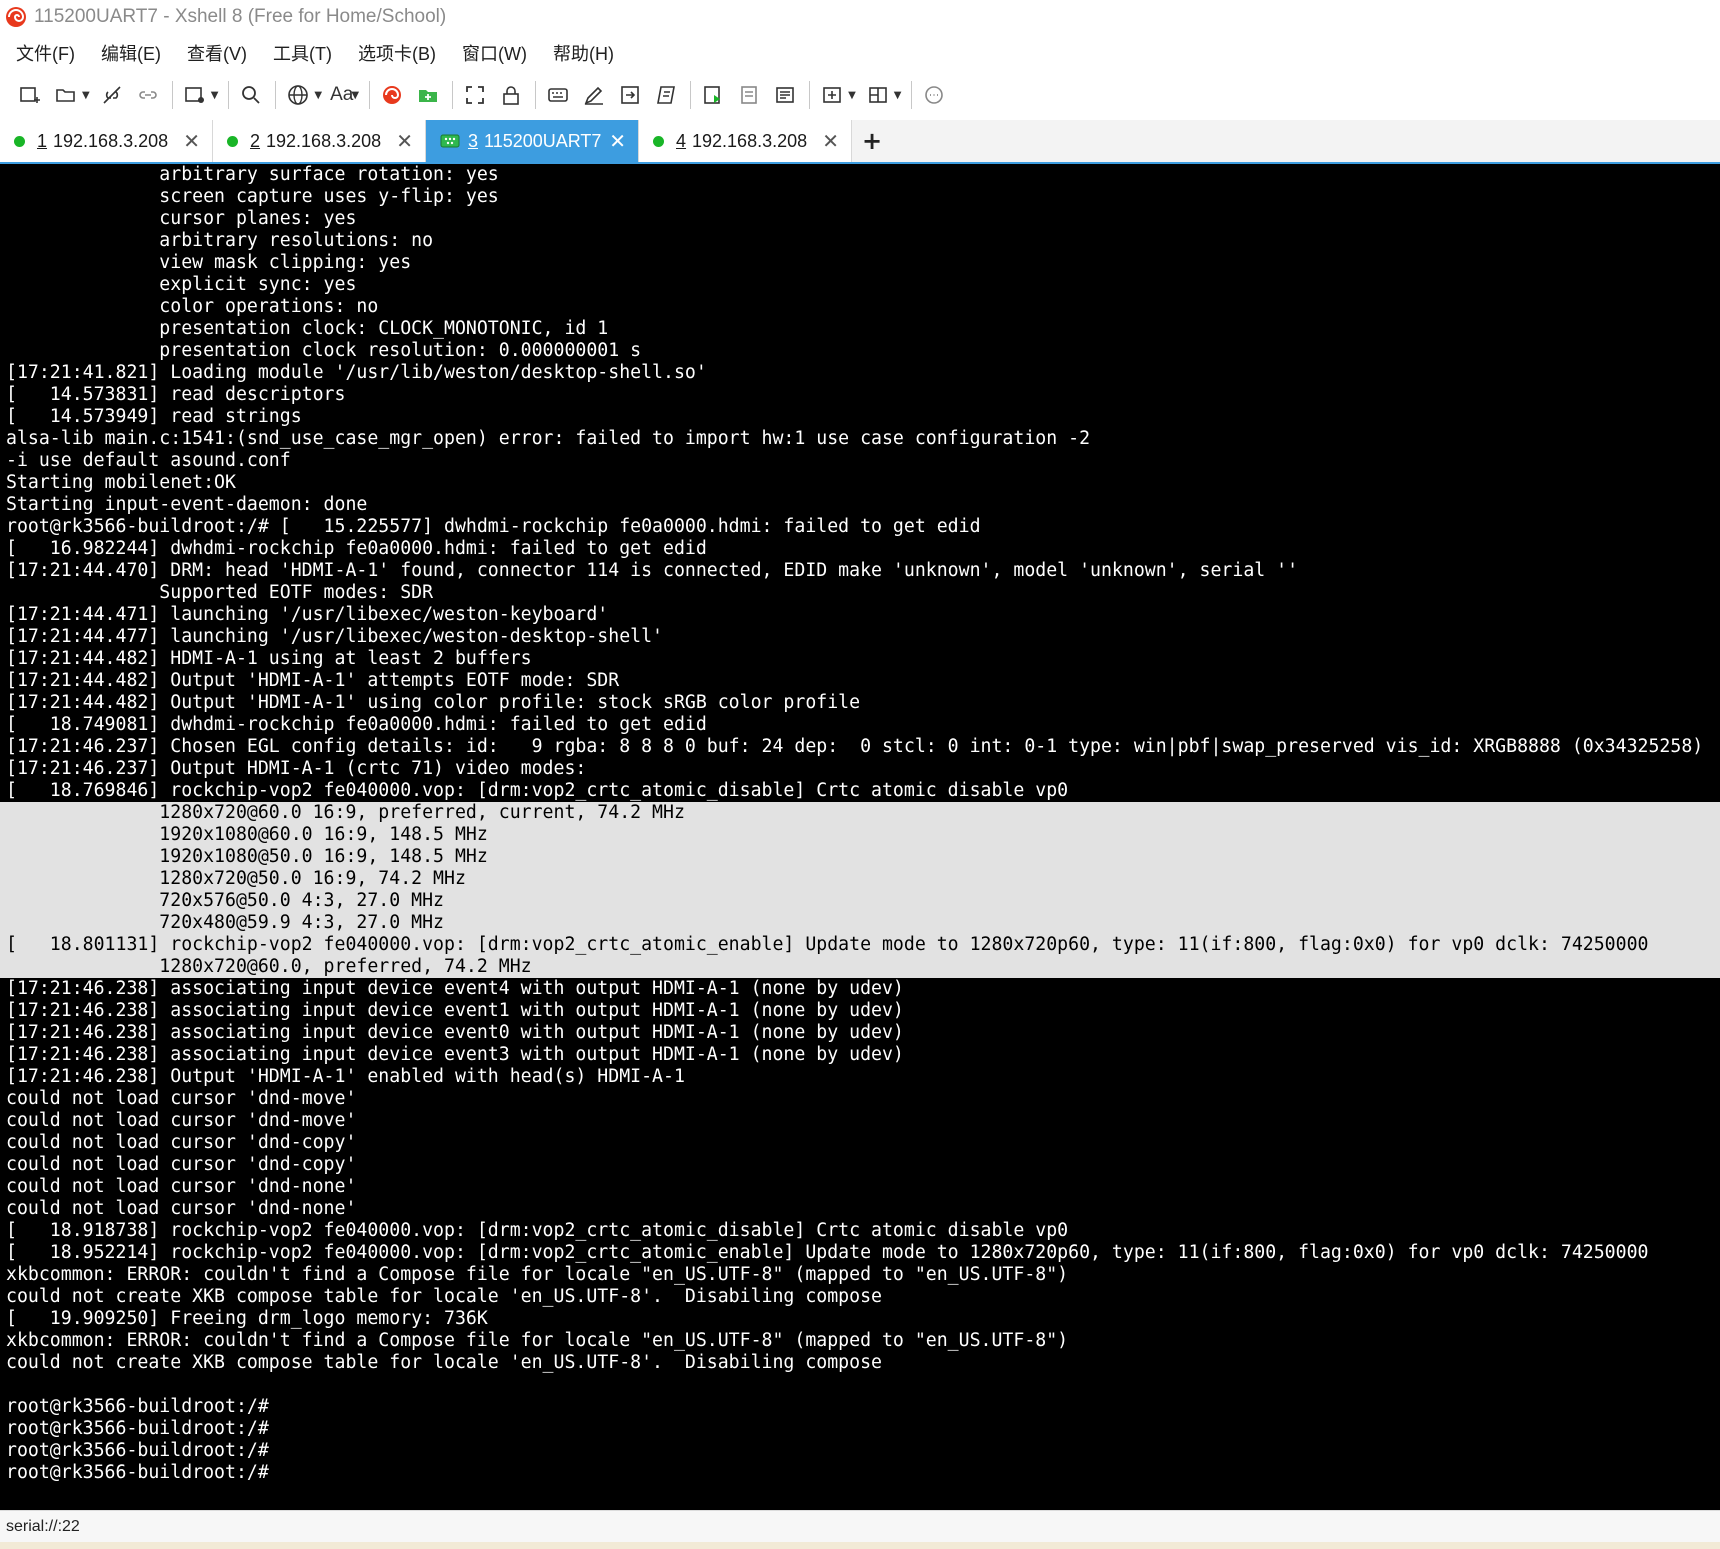 Image resolution: width=1720 pixels, height=1549 pixels. Describe the element at coordinates (148, 460) in the screenshot. I see `terminal-line: -i use default asound.conf` at that location.